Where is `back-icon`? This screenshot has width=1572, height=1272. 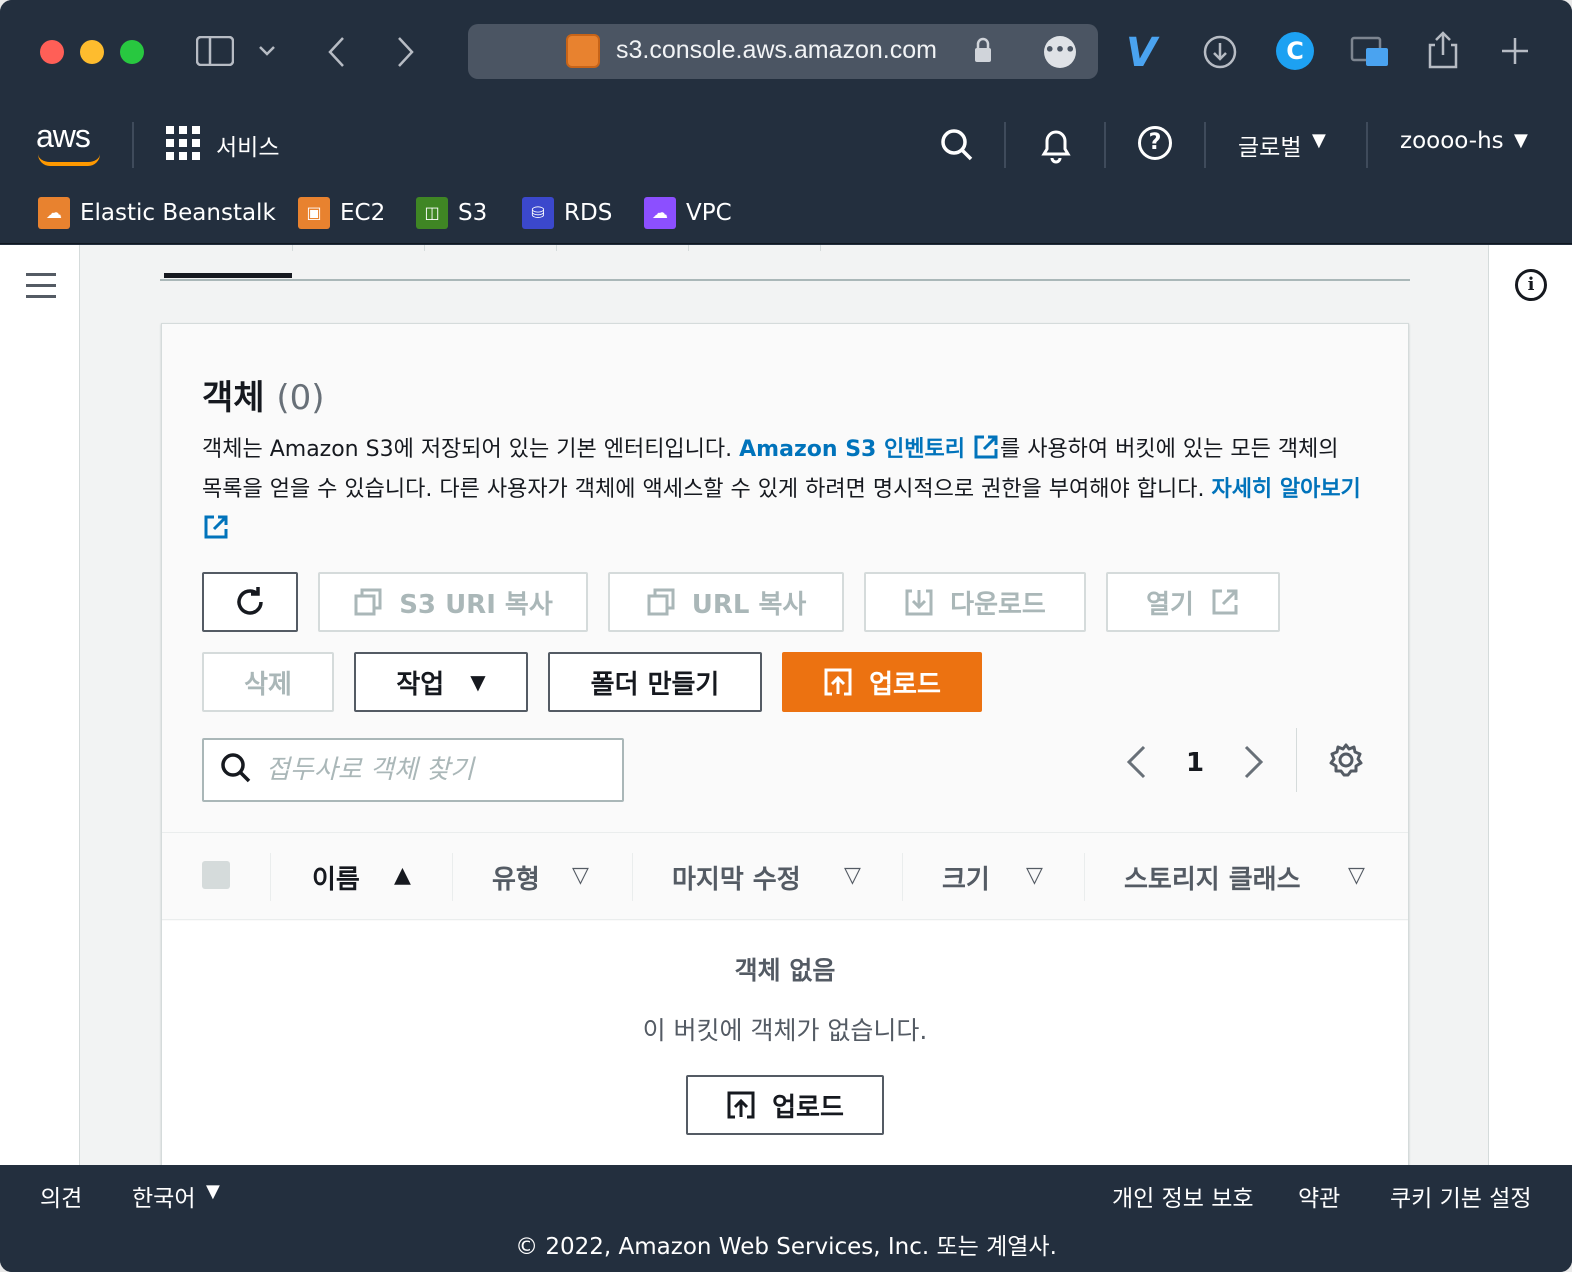 back-icon is located at coordinates (336, 52).